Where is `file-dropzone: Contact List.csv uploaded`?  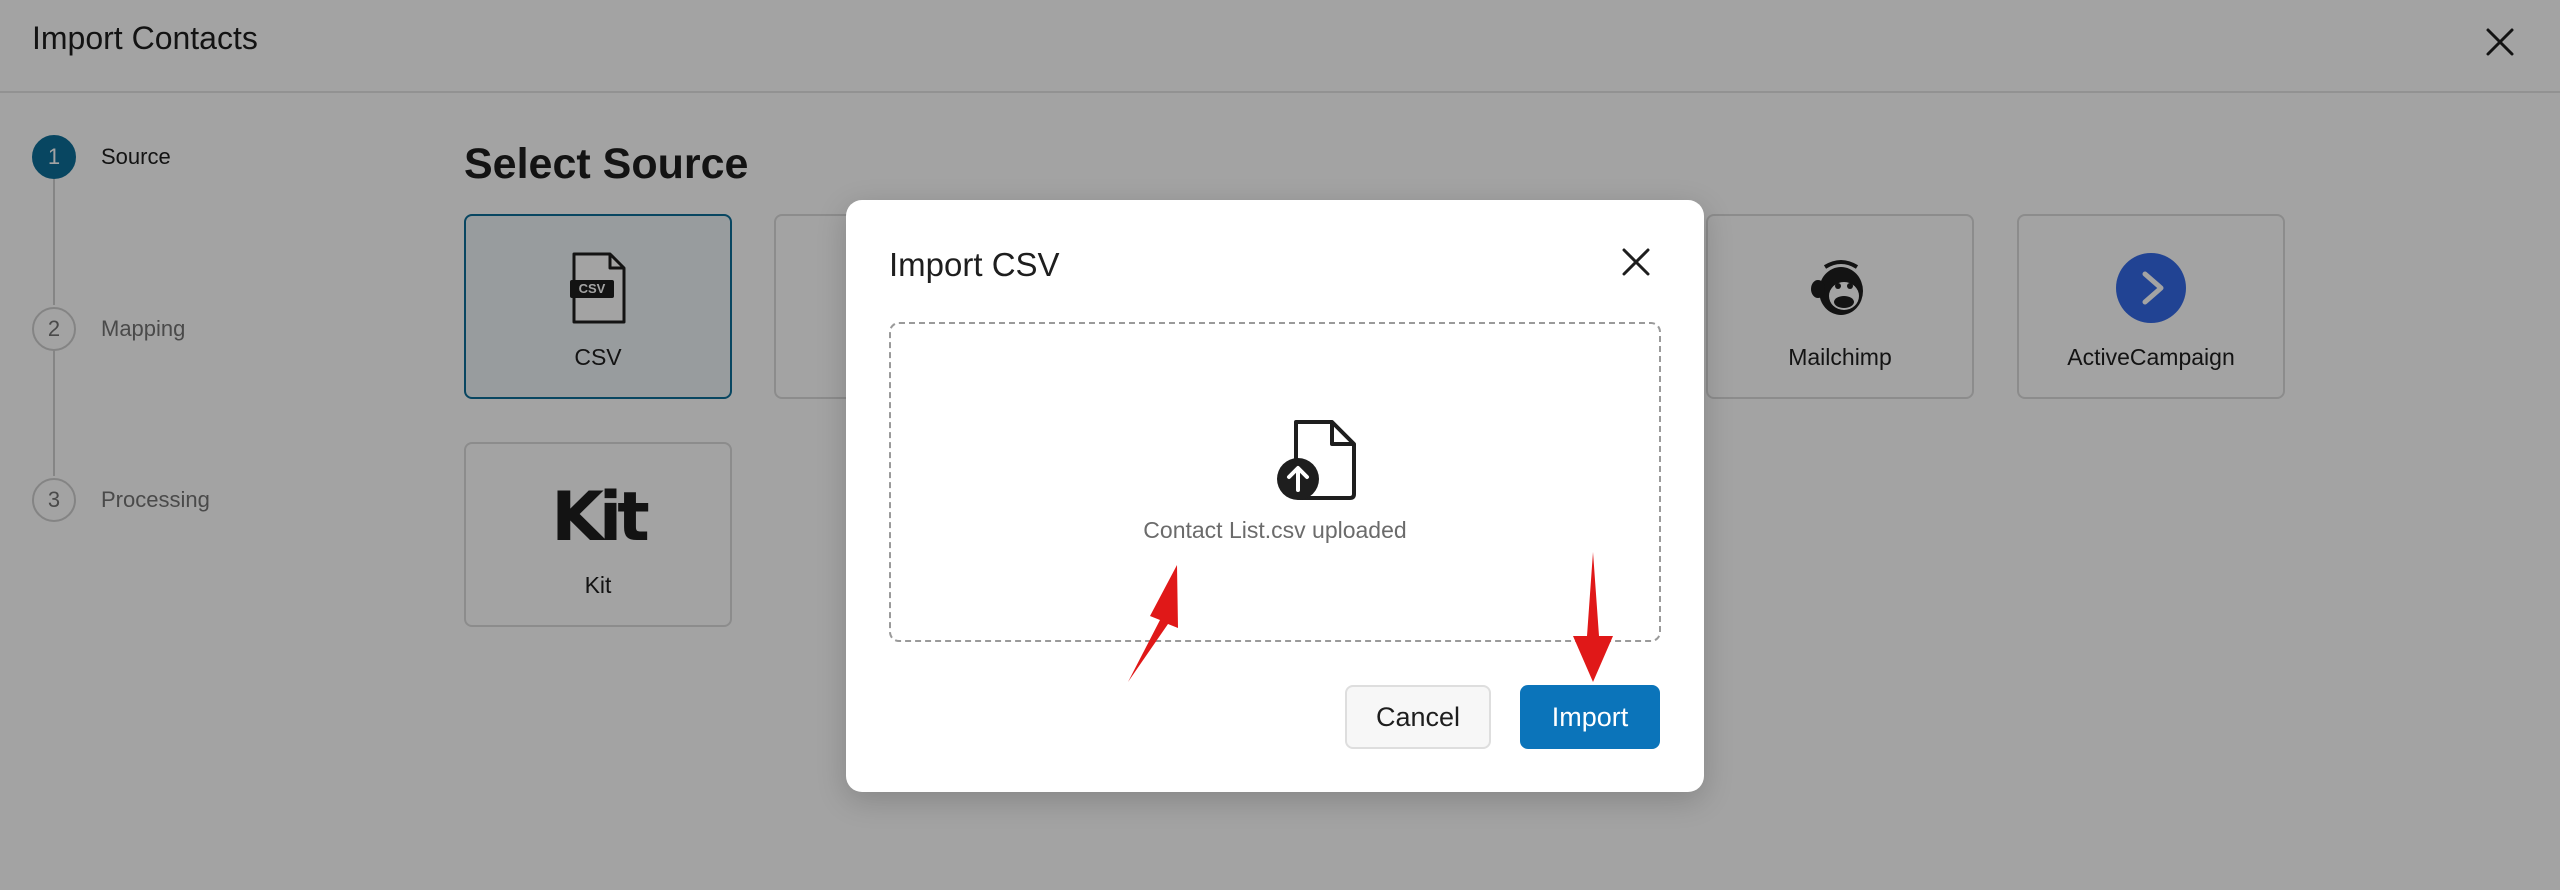
file-dropzone: Contact List.csv uploaded is located at coordinates (1275, 482).